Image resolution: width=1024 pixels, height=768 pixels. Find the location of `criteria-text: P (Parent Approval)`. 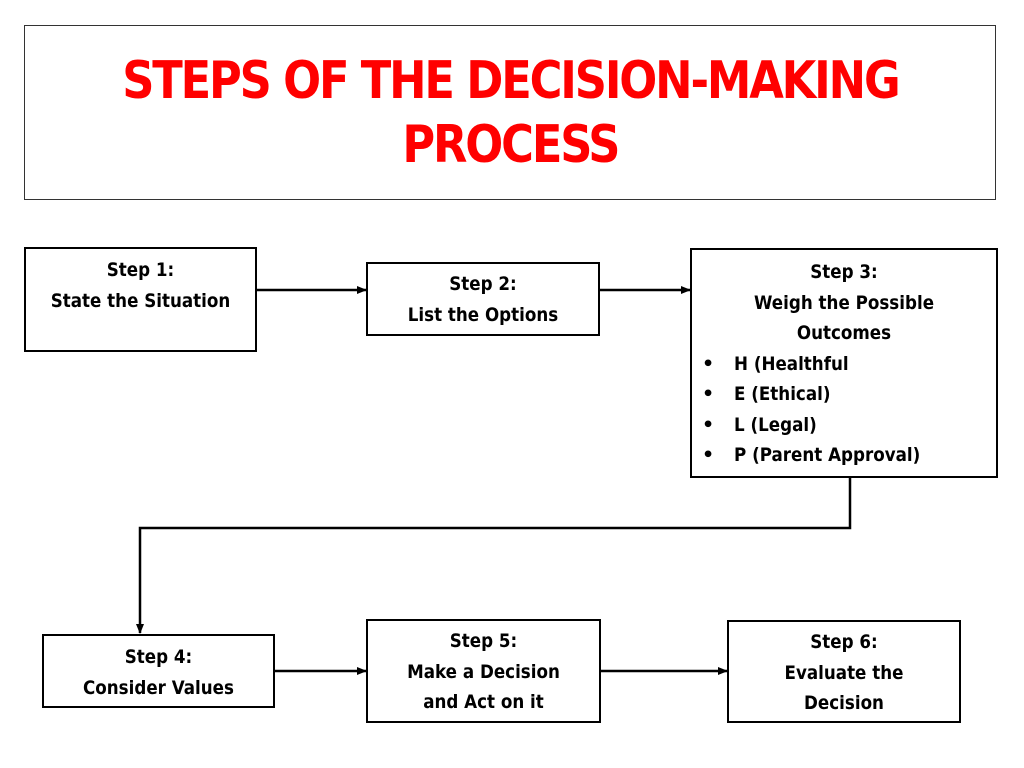

criteria-text: P (Parent Approval) is located at coordinates (827, 455).